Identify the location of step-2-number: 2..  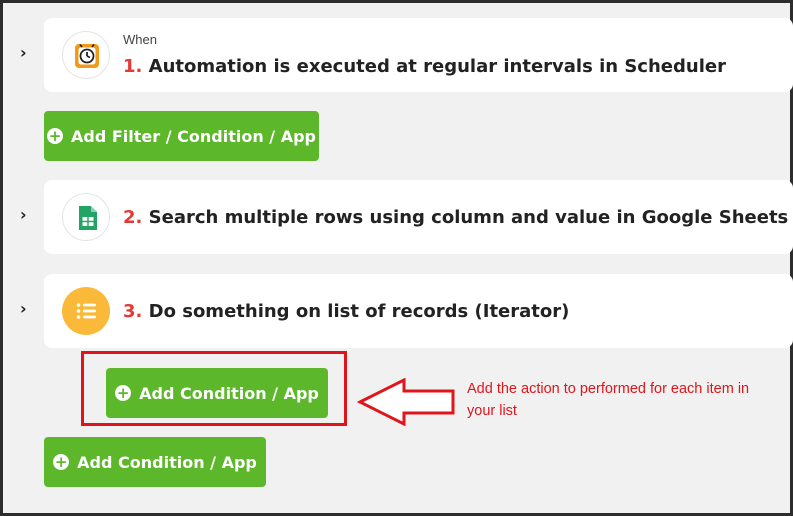
(133, 217).